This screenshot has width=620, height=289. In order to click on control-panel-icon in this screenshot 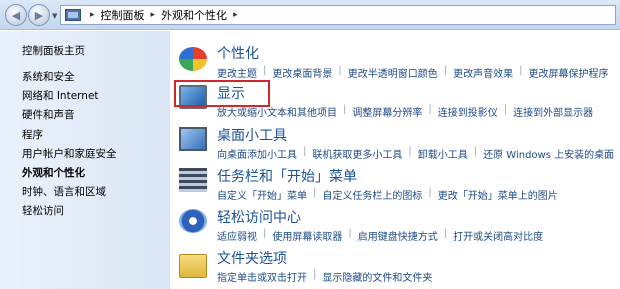, I will do `click(73, 15)`.